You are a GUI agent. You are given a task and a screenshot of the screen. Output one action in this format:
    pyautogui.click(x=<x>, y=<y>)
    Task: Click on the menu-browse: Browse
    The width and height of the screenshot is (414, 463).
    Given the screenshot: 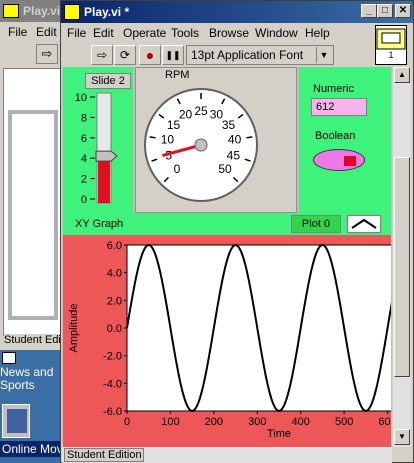 What is the action you would take?
    pyautogui.click(x=229, y=33)
    